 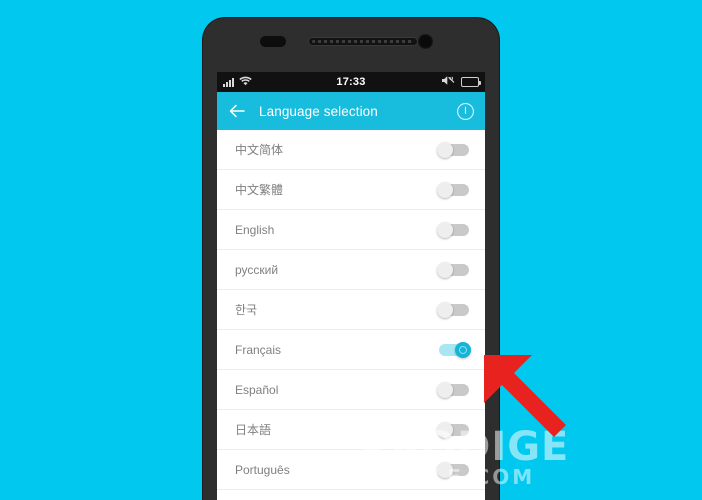 I want to click on language-label: русский, so click(x=257, y=269).